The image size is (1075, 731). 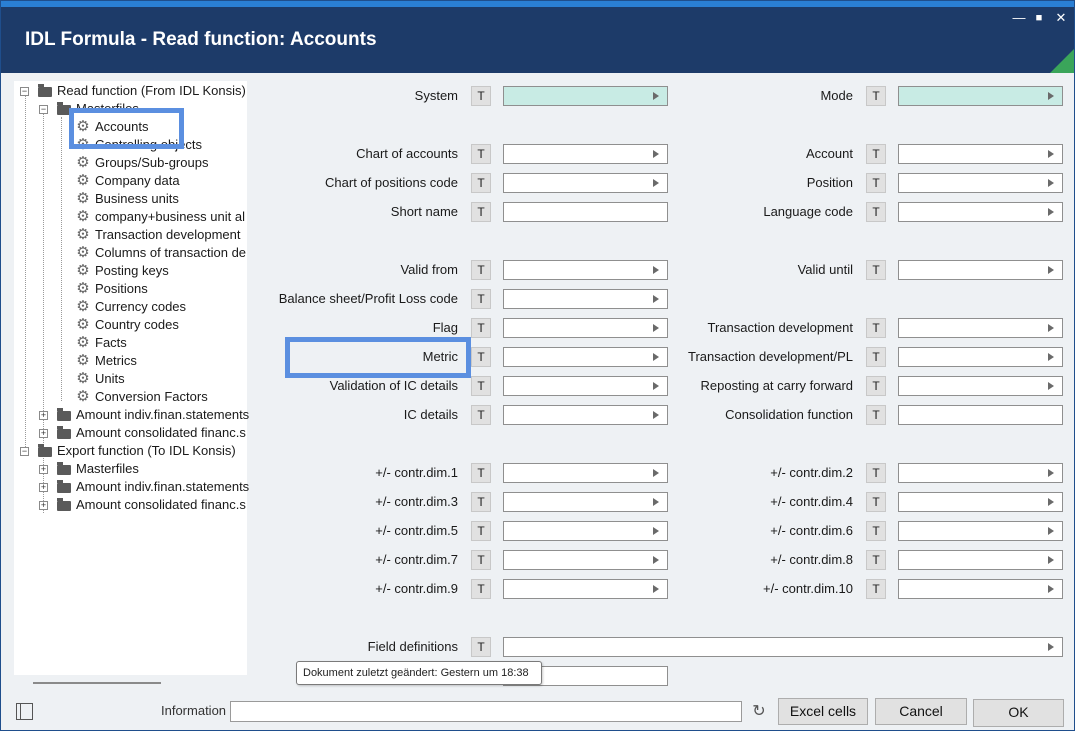 What do you see at coordinates (585, 502) in the screenshot?
I see `contr-dim-3-field` at bounding box center [585, 502].